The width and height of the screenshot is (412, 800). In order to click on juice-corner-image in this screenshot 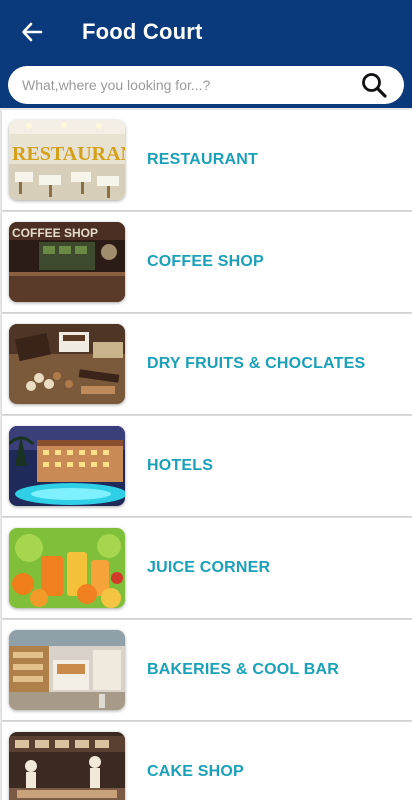, I will do `click(67, 568)`.